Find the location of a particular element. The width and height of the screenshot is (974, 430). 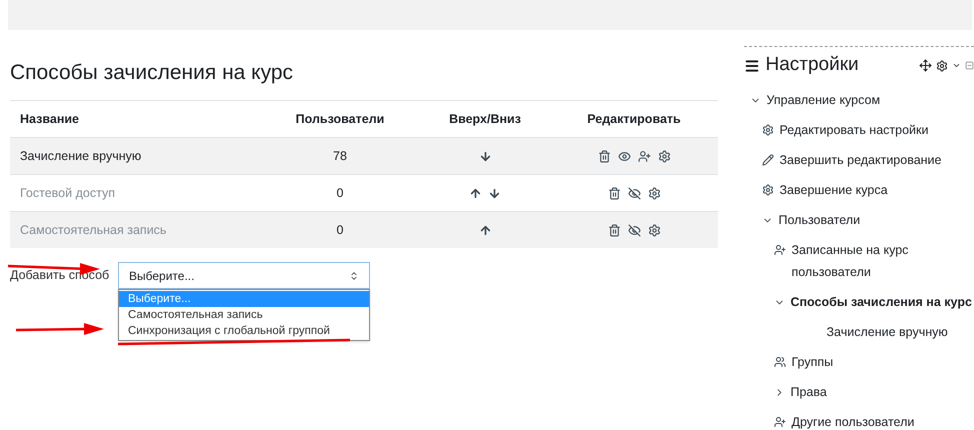

tree-item: Пользователи is located at coordinates (819, 220).